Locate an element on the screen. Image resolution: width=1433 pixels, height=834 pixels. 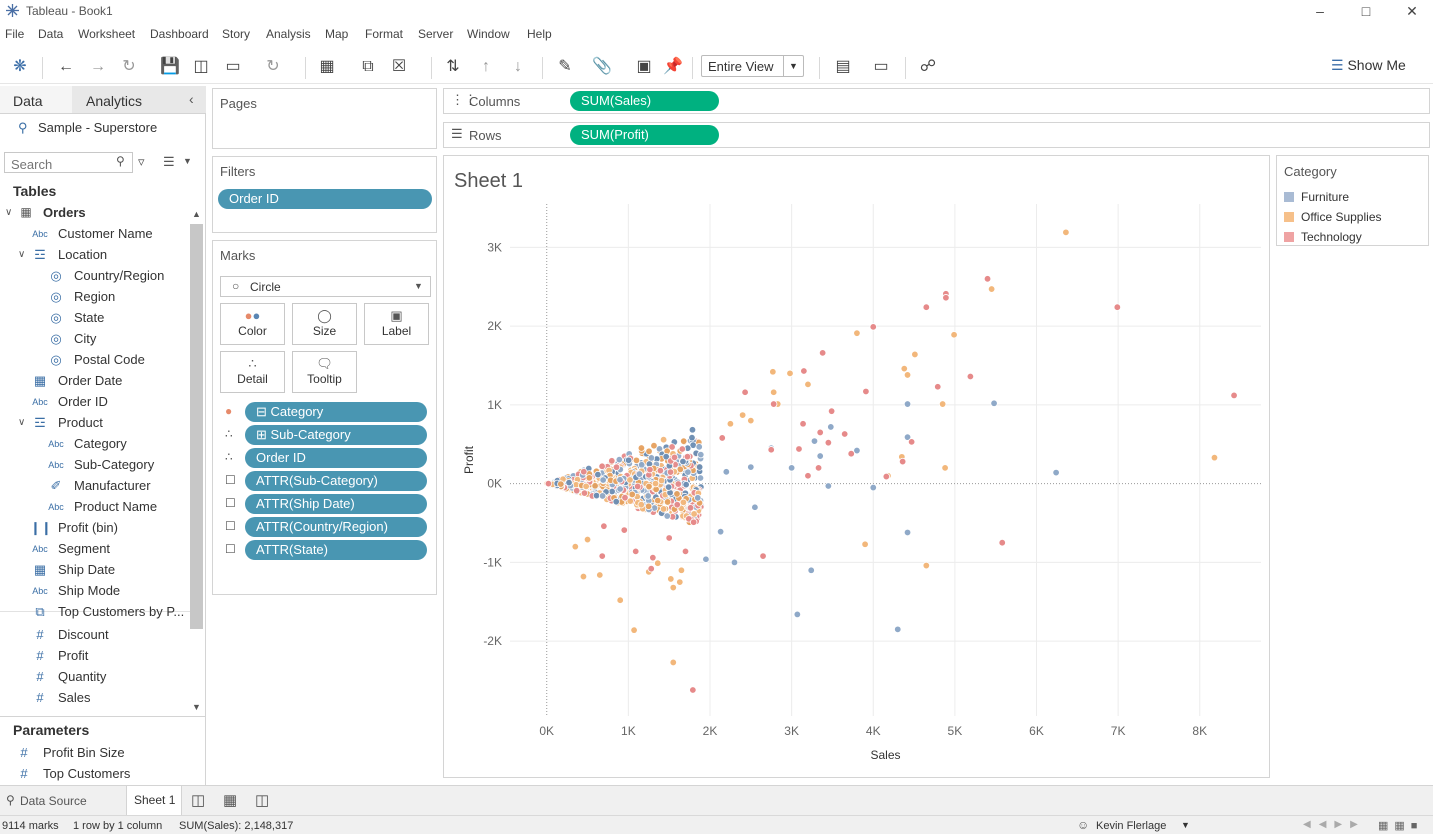
menu-map: Map is located at coordinates (336, 34).